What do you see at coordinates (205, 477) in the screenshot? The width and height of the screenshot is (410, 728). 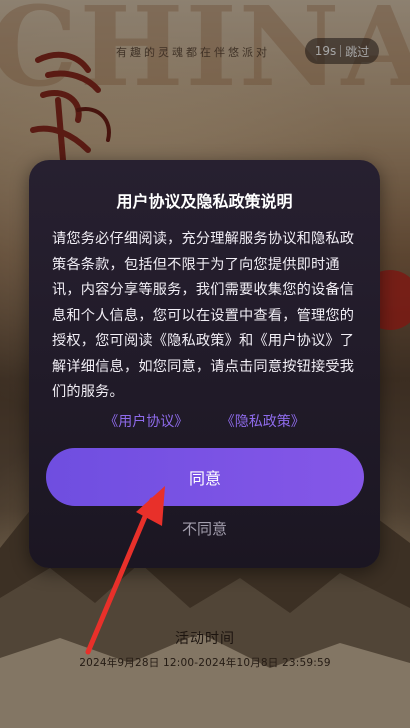 I see `agree-button: 同意` at bounding box center [205, 477].